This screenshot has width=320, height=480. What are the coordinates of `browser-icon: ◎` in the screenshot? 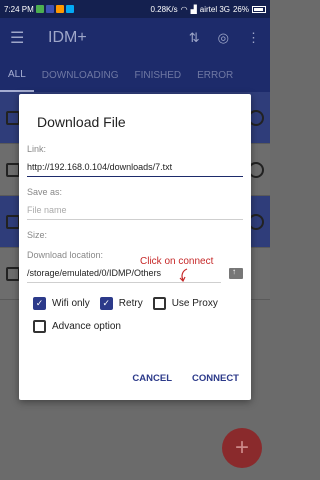 It's located at (223, 38).